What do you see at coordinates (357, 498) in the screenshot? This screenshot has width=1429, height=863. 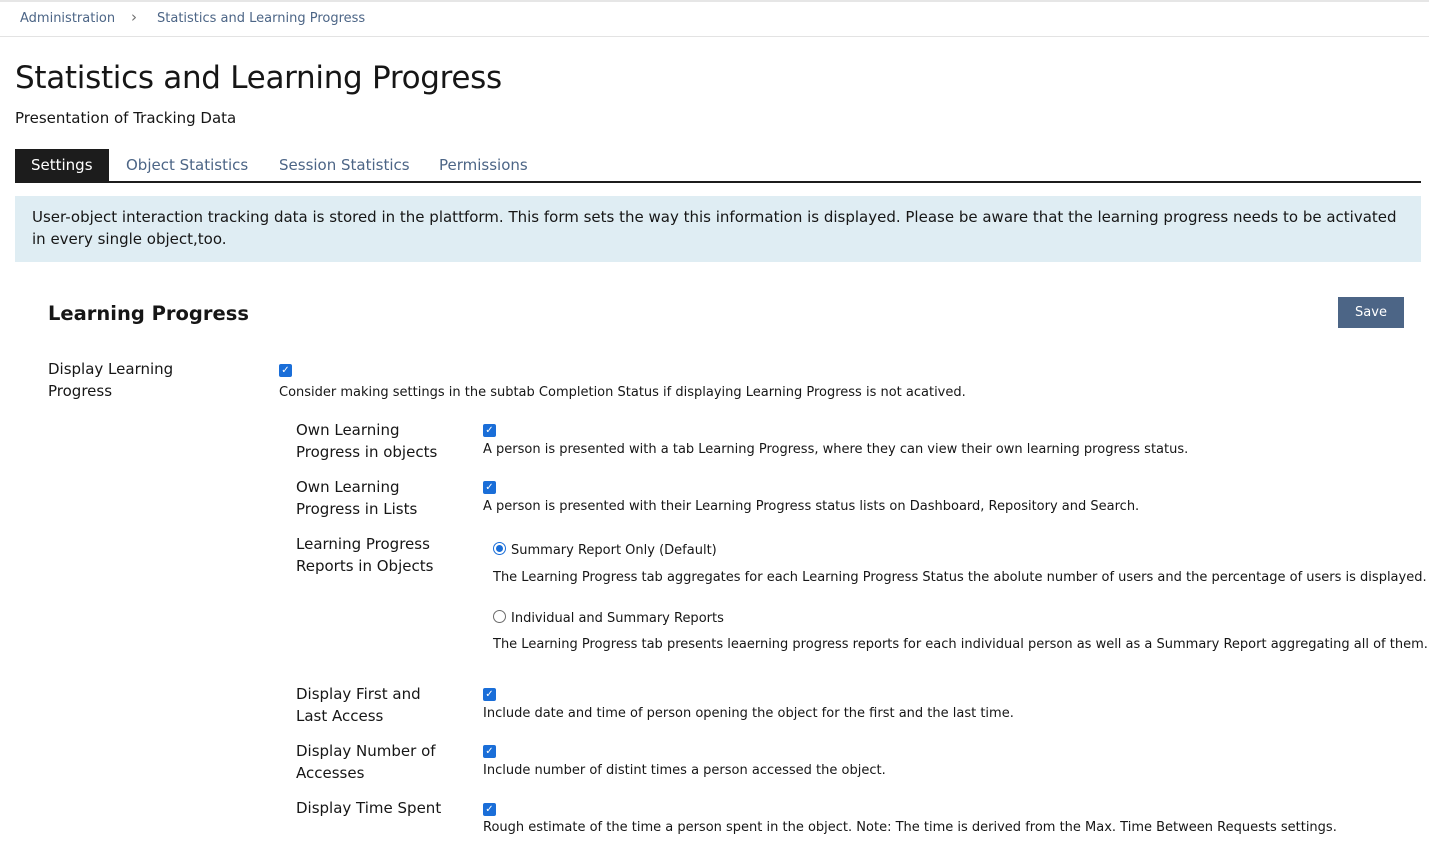 I see `own-lp-lists-label: Own Learning Progress in Lists` at bounding box center [357, 498].